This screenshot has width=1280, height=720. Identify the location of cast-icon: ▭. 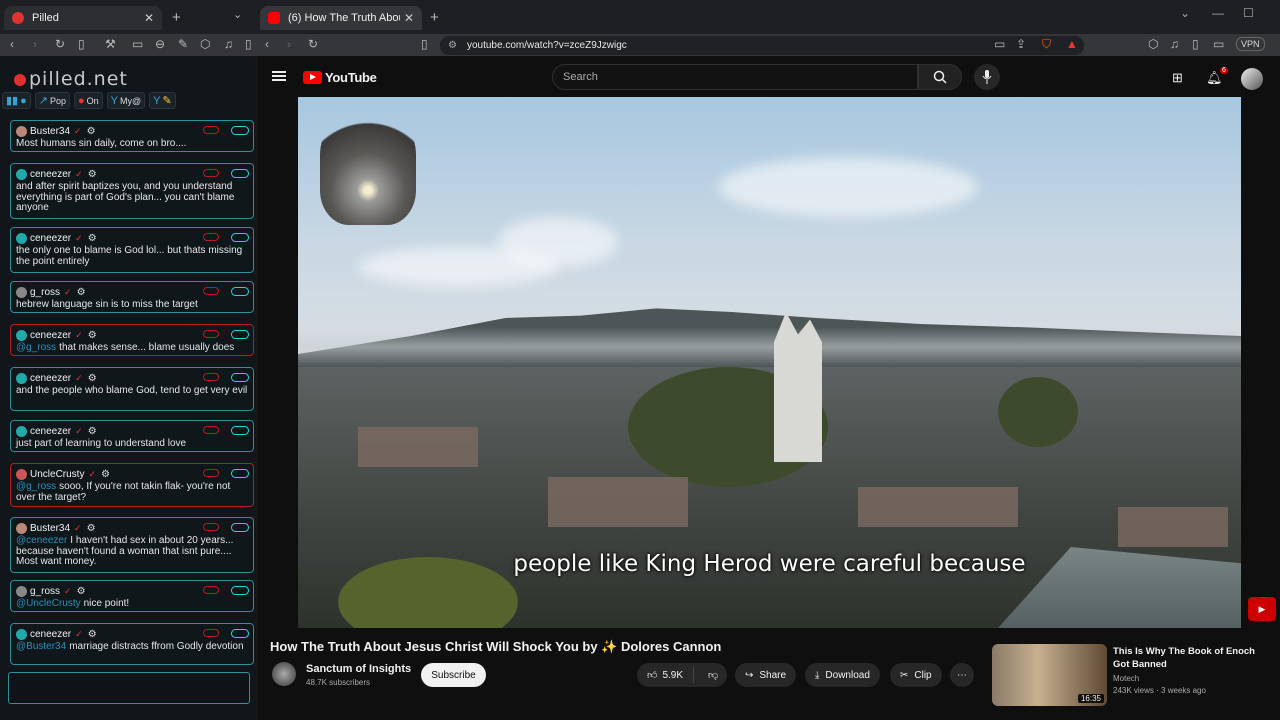
(999, 44).